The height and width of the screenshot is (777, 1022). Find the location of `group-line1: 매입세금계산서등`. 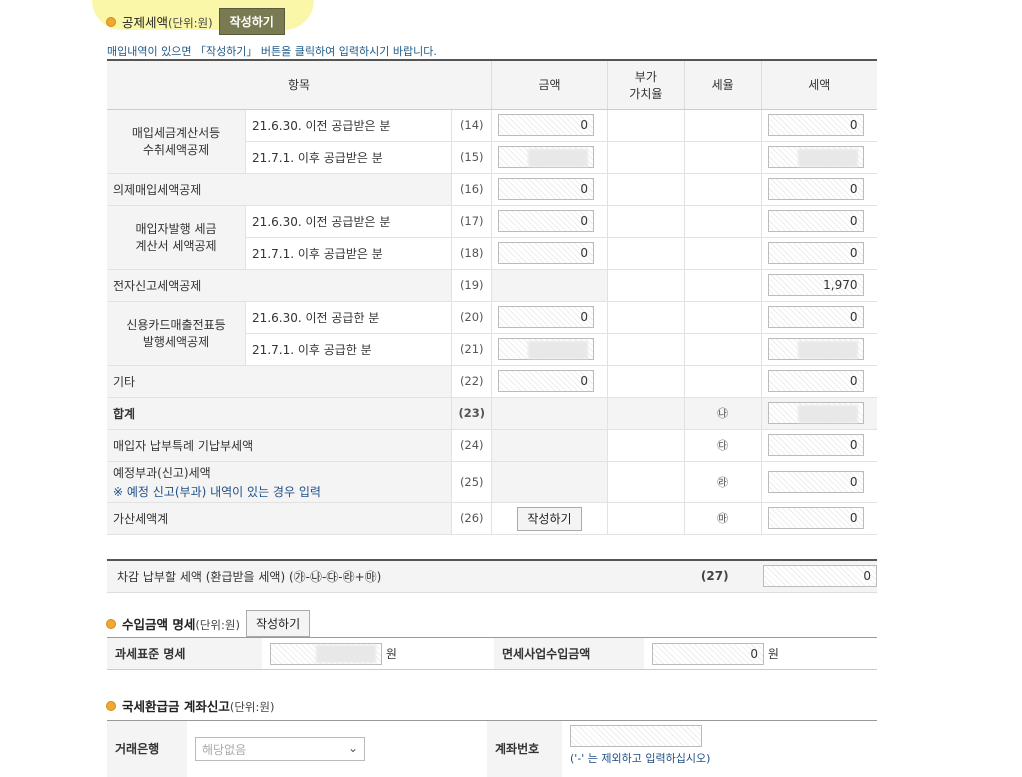

group-line1: 매입세금계산서등 is located at coordinates (176, 133).